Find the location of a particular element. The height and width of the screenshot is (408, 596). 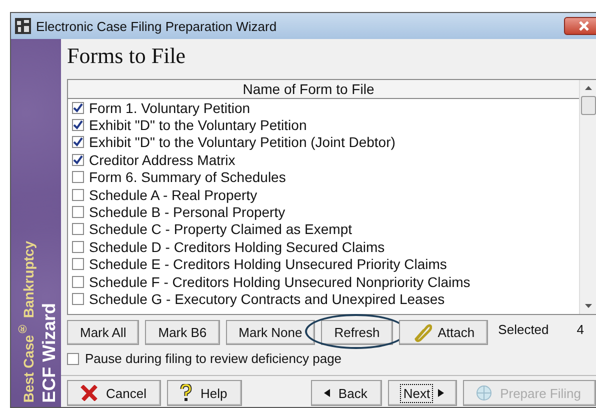

x-icon is located at coordinates (89, 393).